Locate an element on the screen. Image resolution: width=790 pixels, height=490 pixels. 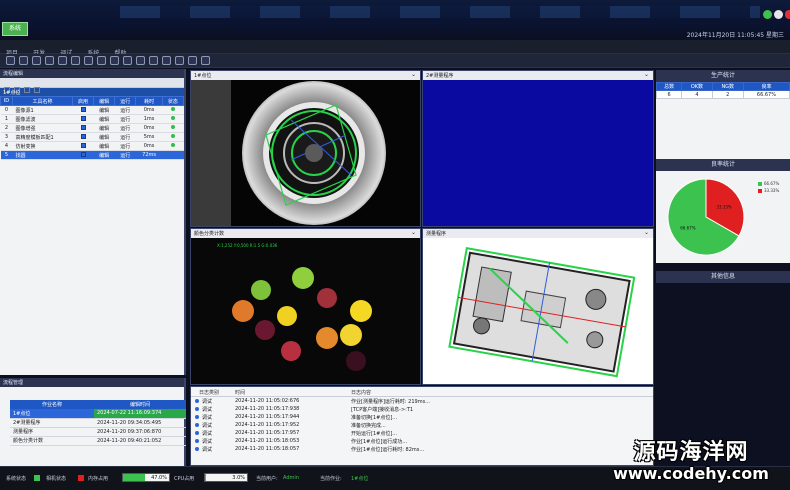
stat-total: 6 is located at coordinates (669, 94).